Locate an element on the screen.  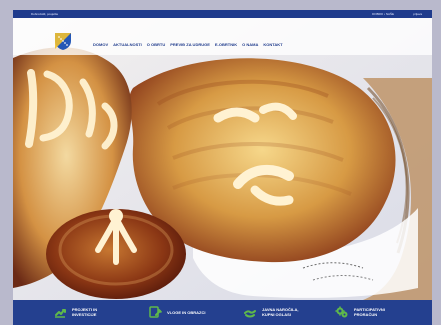
nav-item-domov: DOMOV is located at coordinates (100, 44).